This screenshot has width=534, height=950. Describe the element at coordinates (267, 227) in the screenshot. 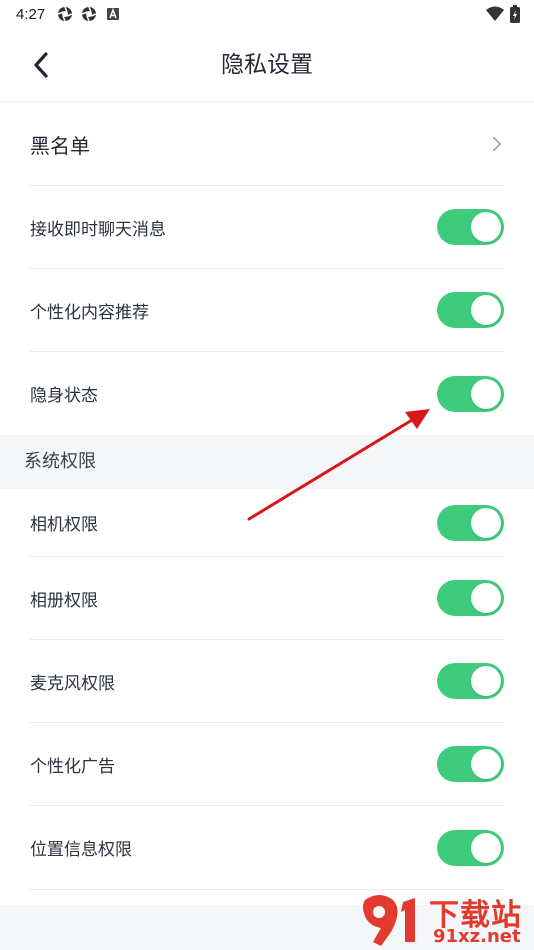

I see `instant-chat-row: 接收即时聊天消息` at that location.